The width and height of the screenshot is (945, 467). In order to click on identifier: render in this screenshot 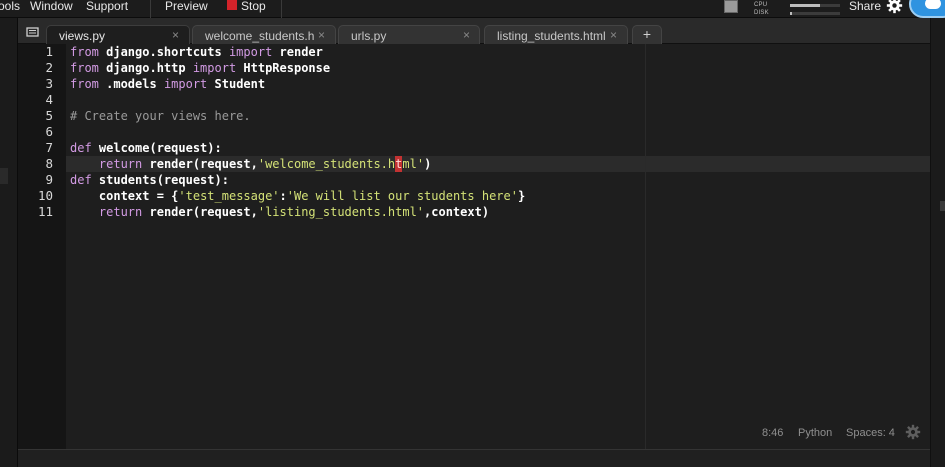, I will do `click(297, 52)`.